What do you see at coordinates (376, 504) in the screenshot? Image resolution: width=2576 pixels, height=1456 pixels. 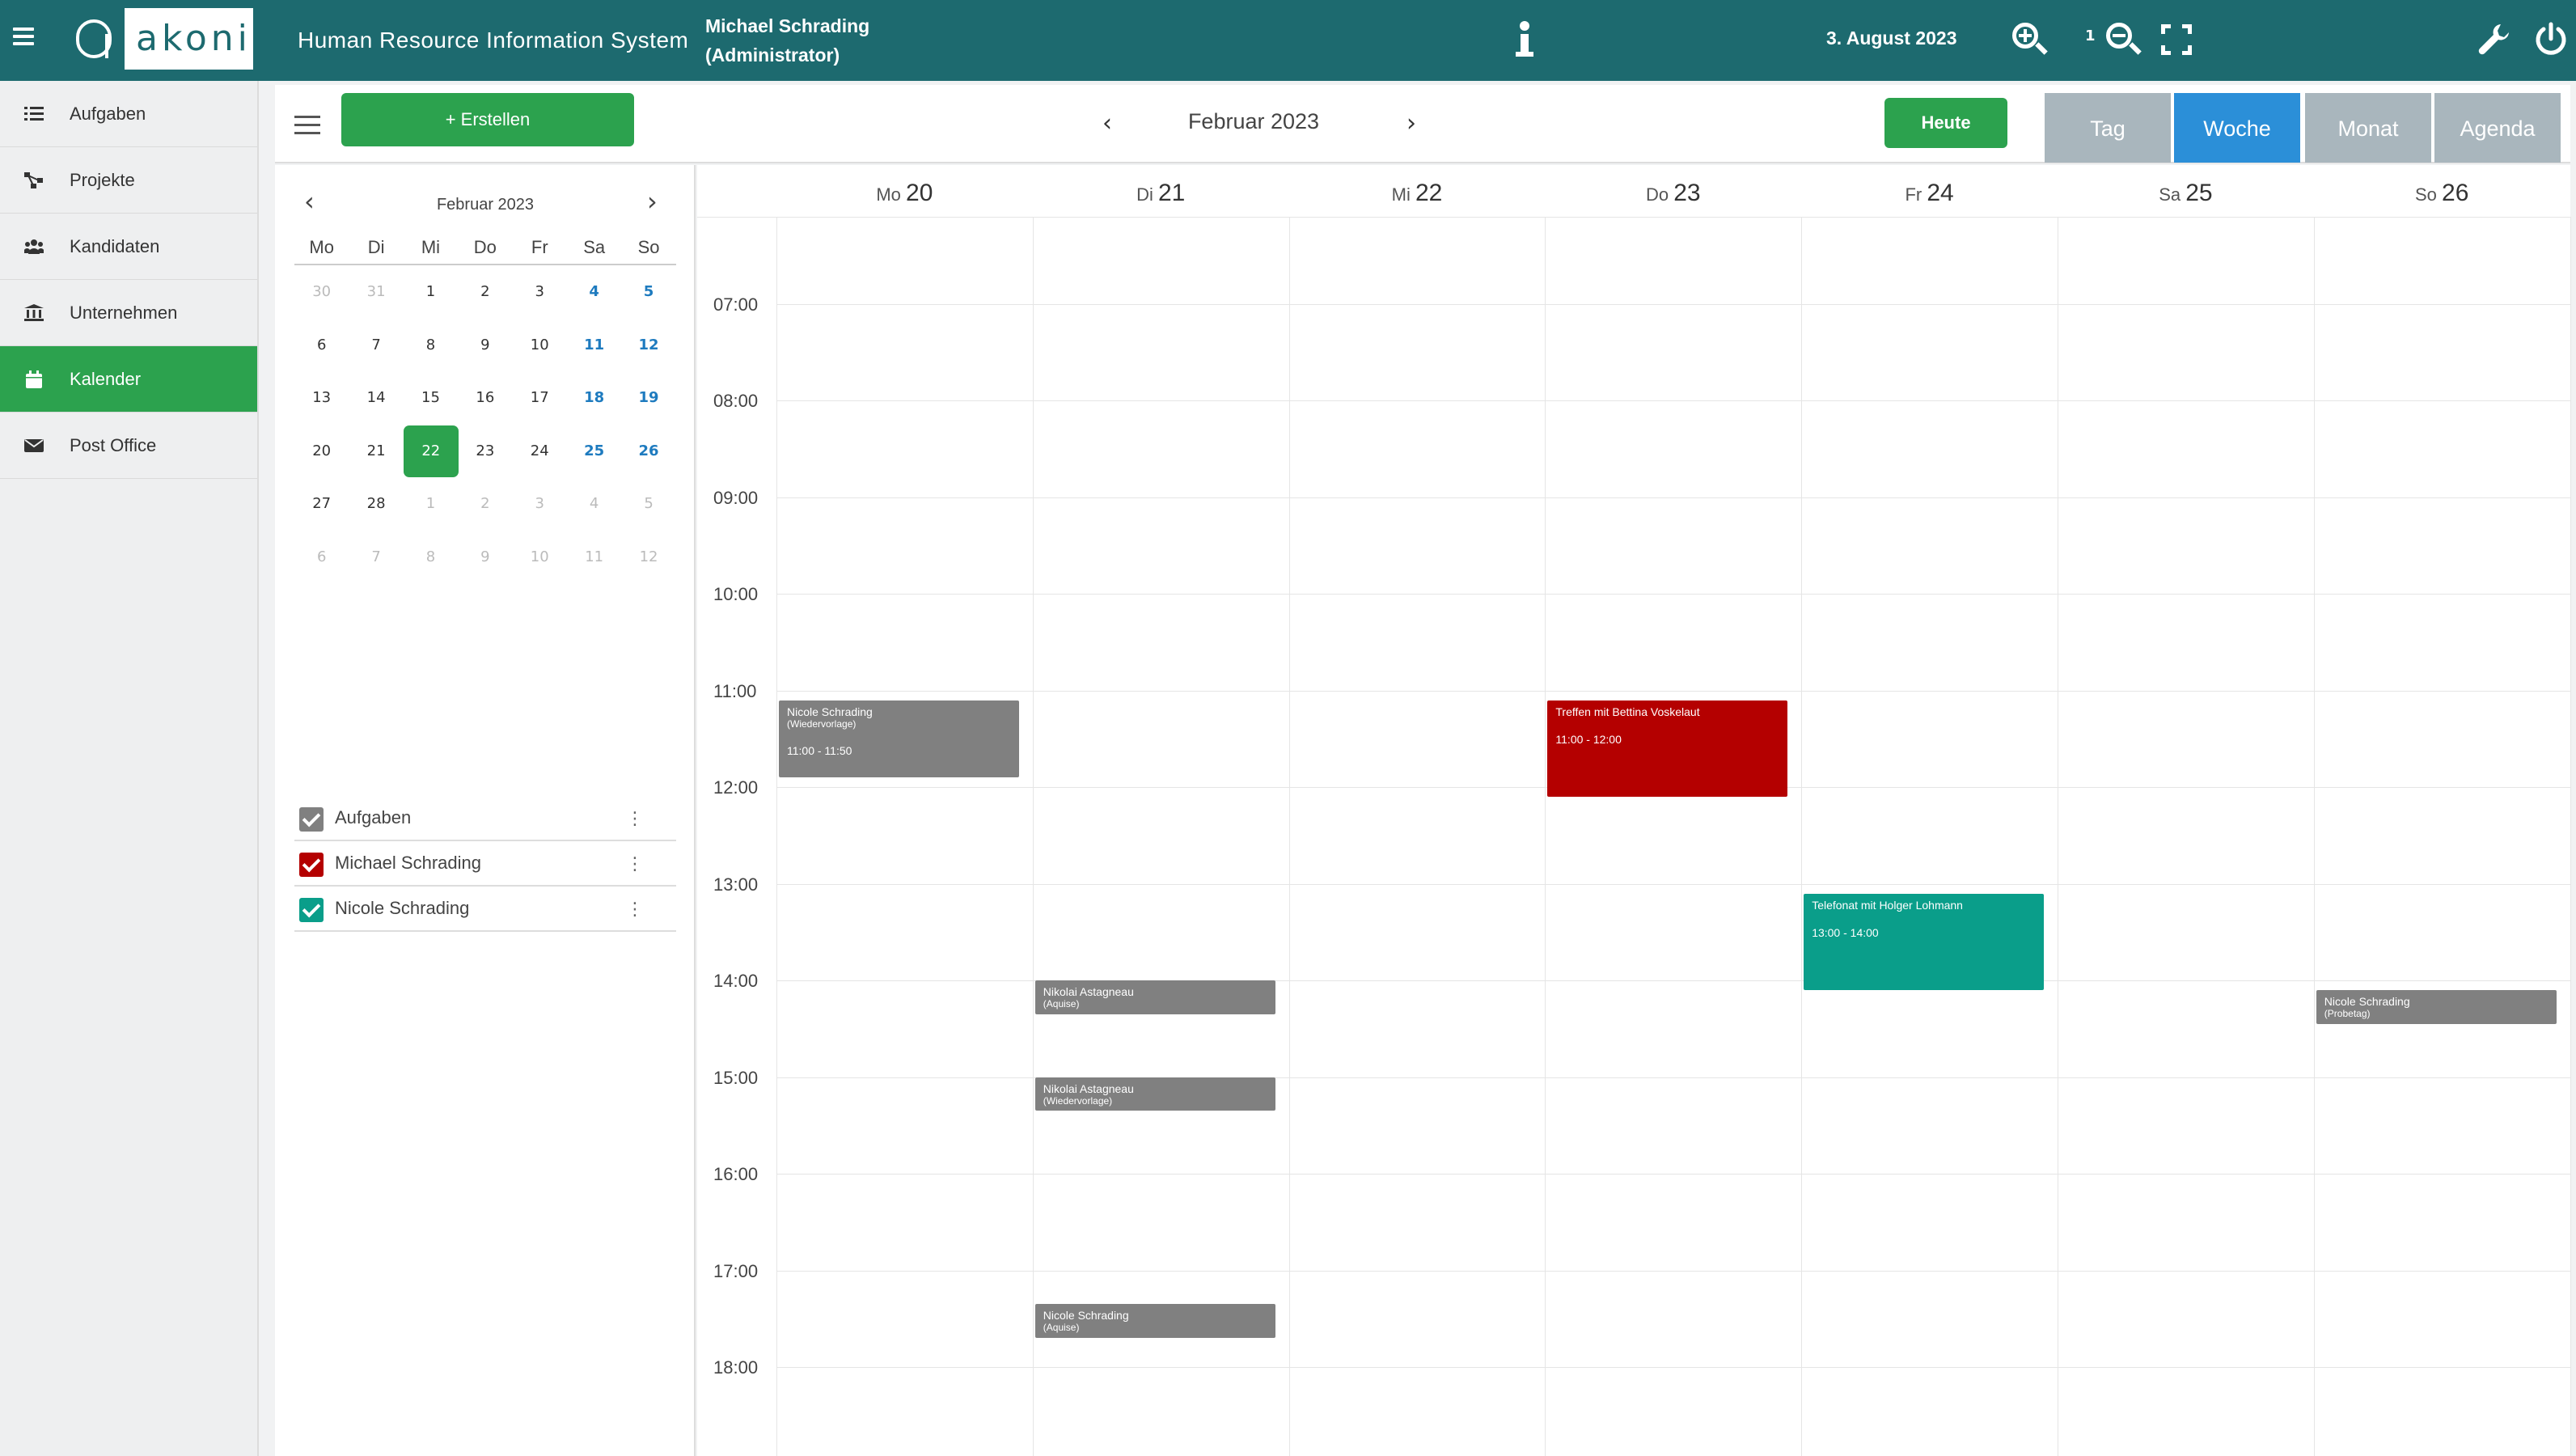 I see `day-cell: 28` at bounding box center [376, 504].